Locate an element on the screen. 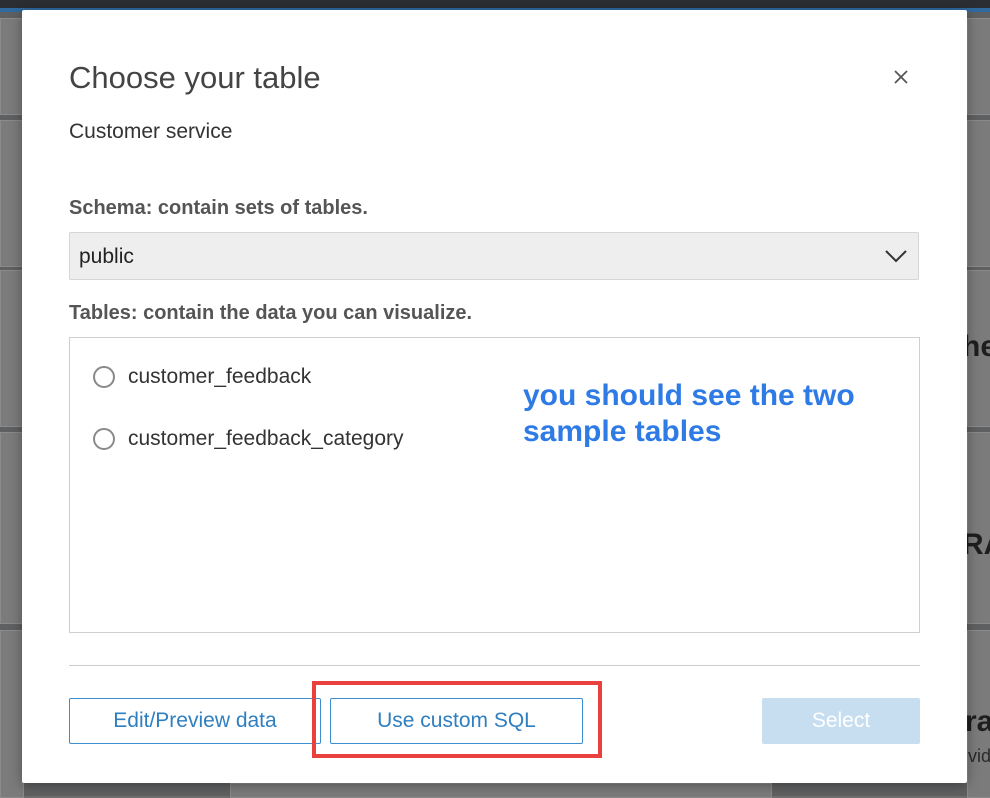 The width and height of the screenshot is (990, 798). footer-divider is located at coordinates (494, 665).